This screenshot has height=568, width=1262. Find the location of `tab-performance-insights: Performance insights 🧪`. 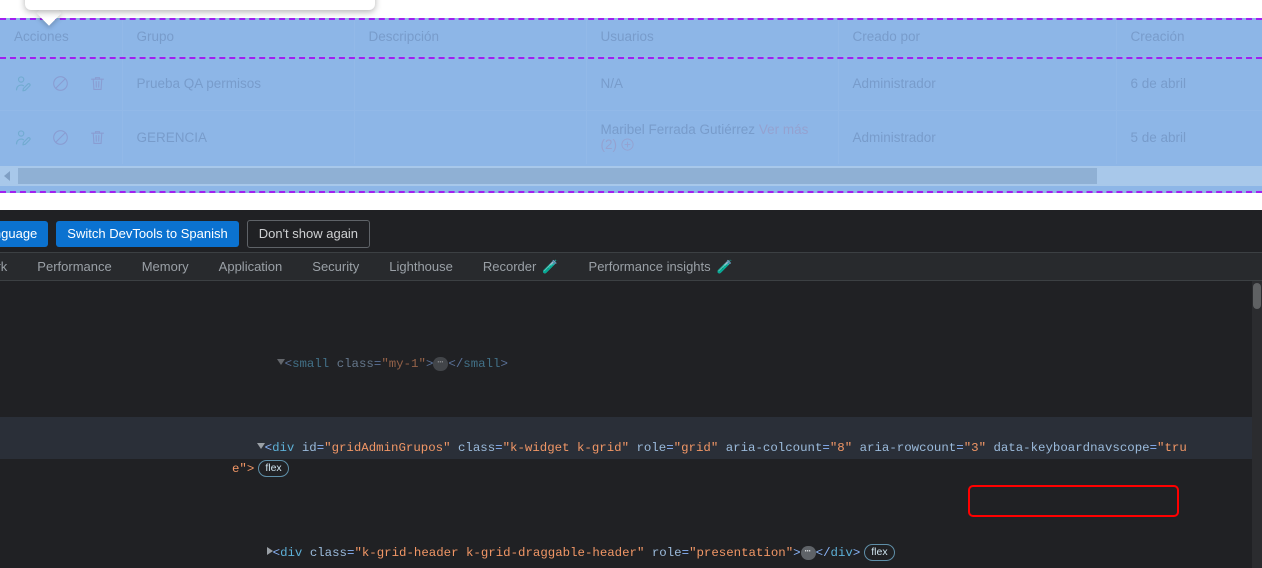

tab-performance-insights: Performance insights 🧪 is located at coordinates (661, 266).